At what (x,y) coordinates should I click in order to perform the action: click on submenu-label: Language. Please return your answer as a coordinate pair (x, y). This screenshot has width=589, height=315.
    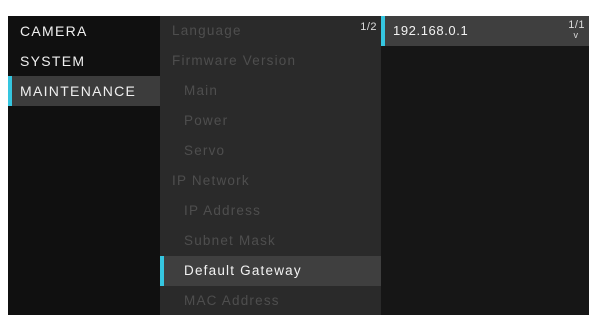
    Looking at the image, I should click on (207, 30).